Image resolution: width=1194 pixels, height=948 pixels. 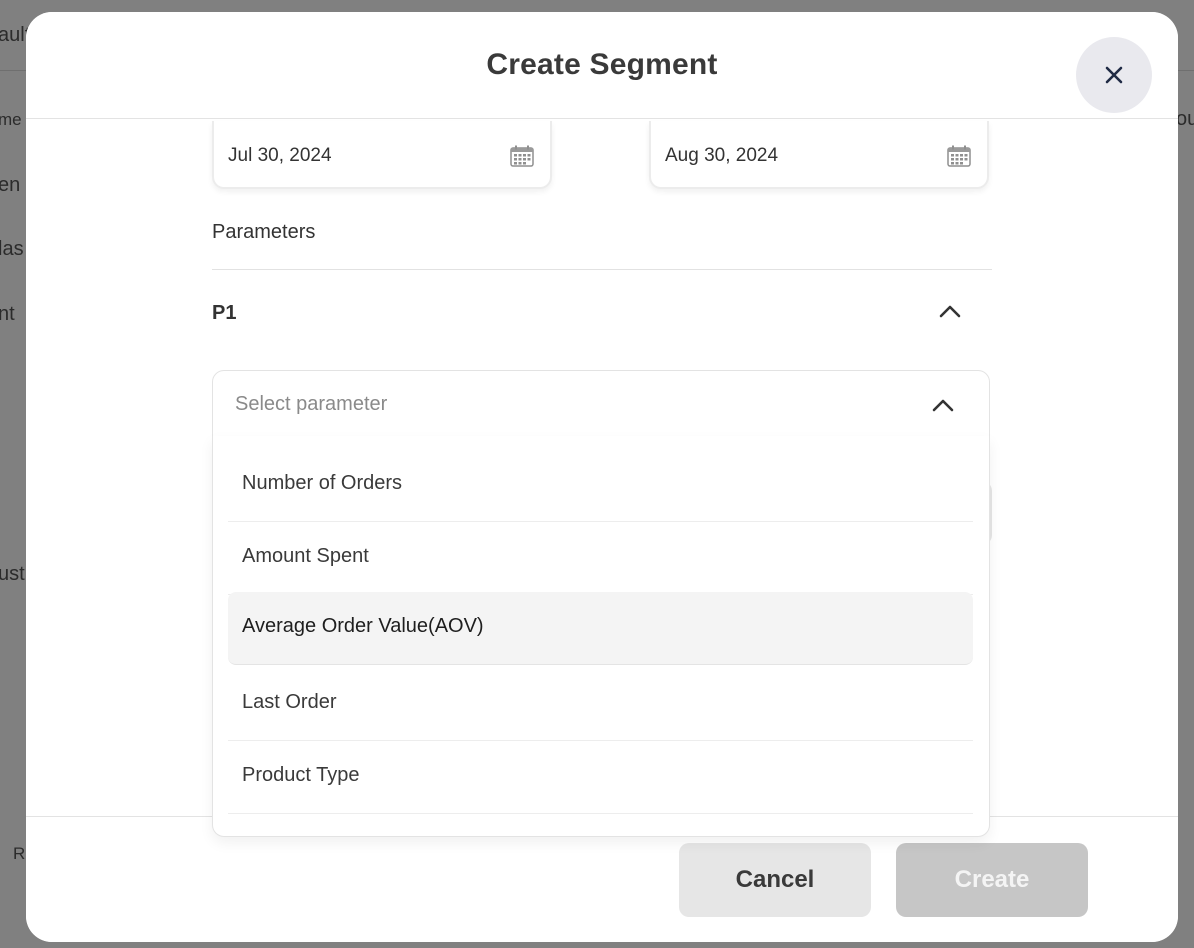 What do you see at coordinates (264, 232) in the screenshot?
I see `parameters-heading: Parameters` at bounding box center [264, 232].